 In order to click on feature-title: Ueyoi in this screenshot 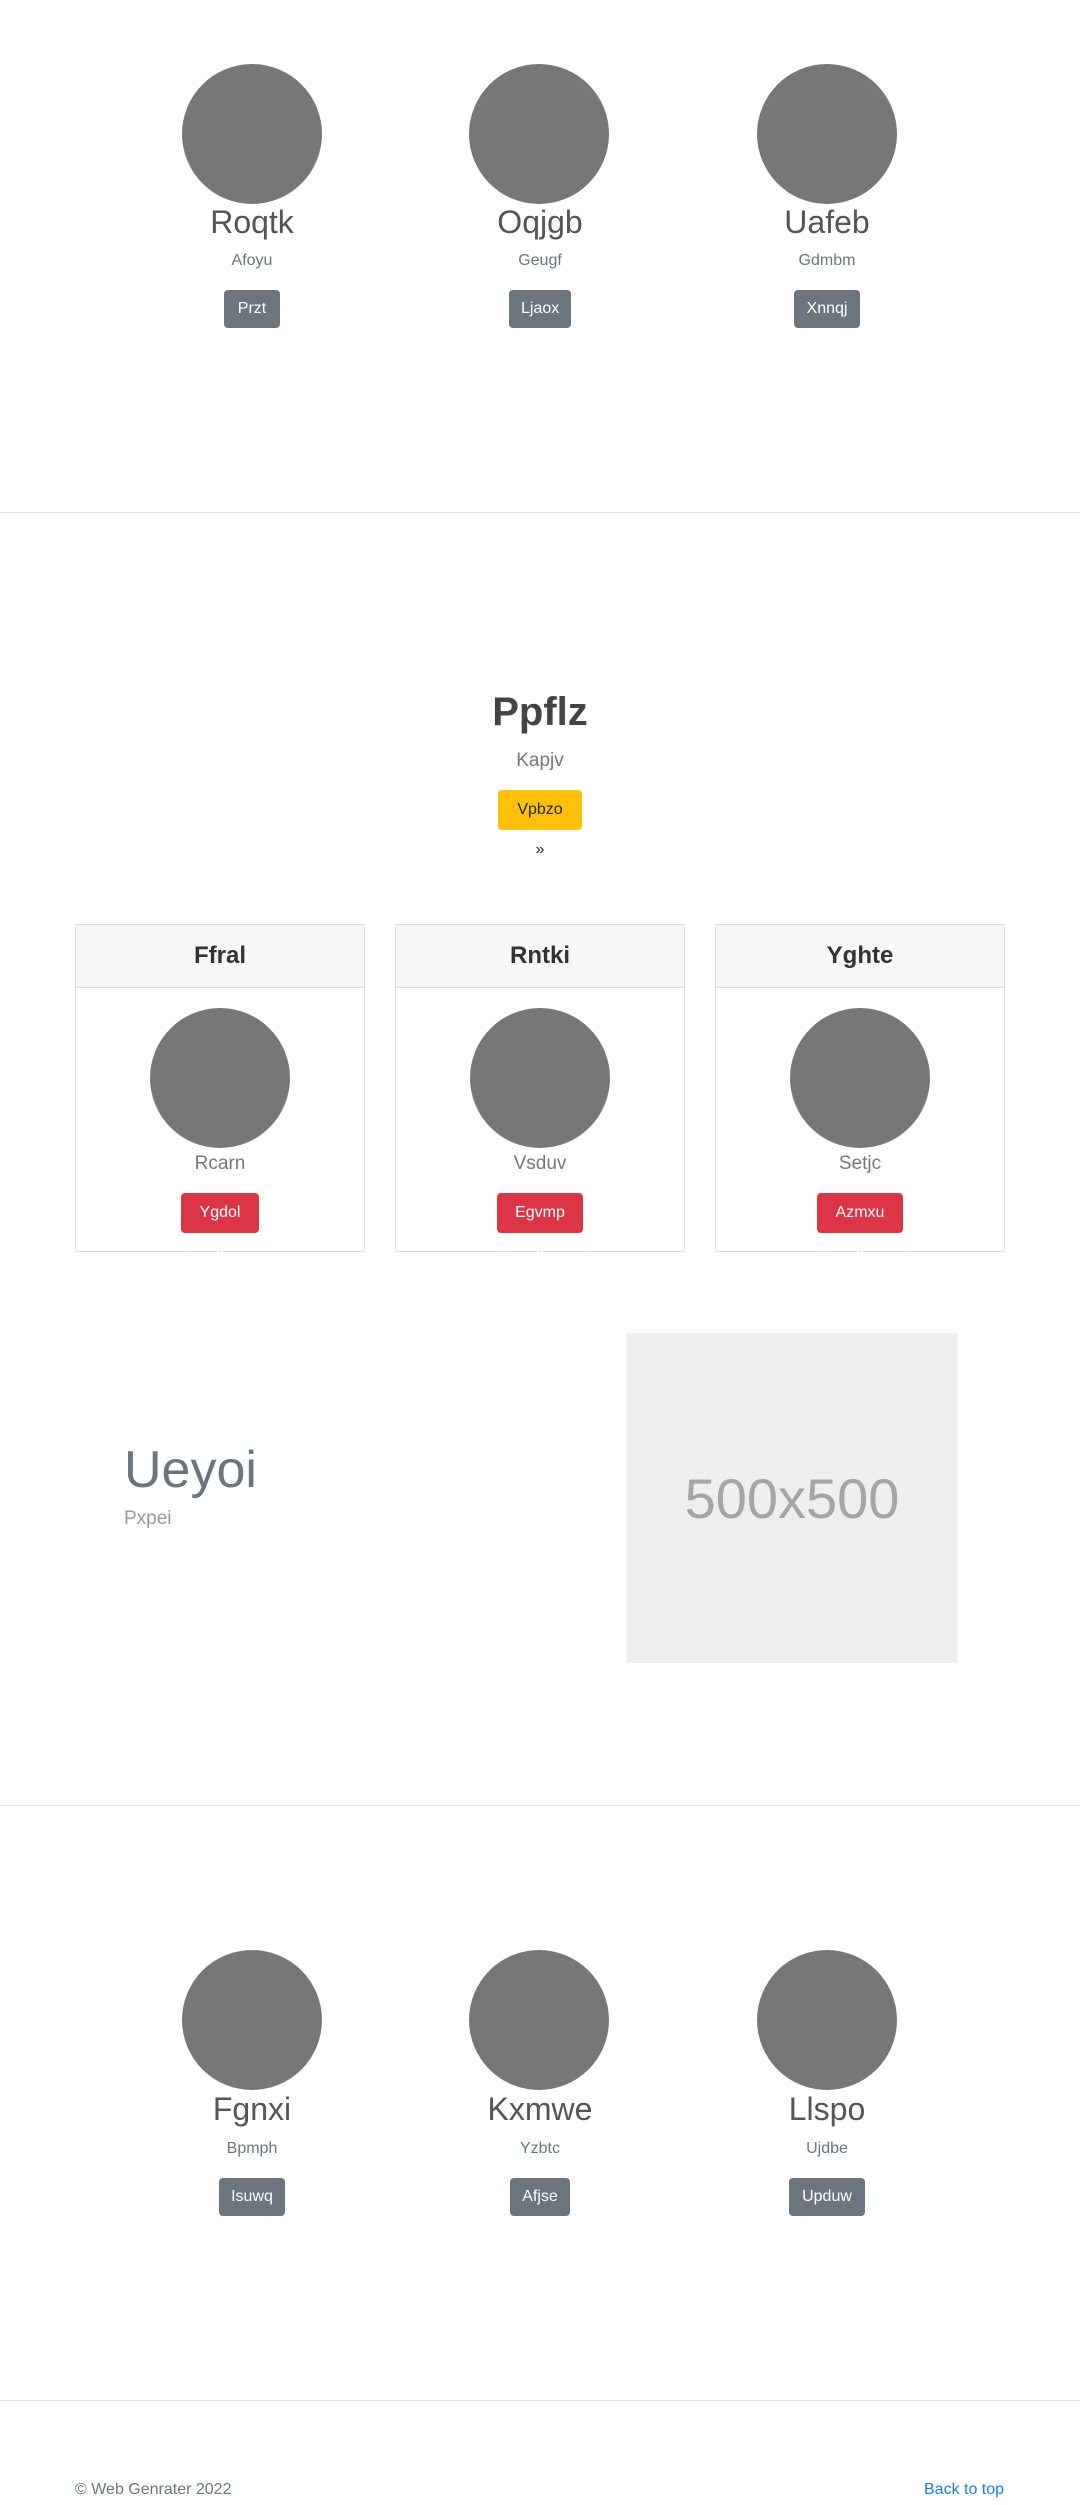, I will do `click(190, 1470)`.